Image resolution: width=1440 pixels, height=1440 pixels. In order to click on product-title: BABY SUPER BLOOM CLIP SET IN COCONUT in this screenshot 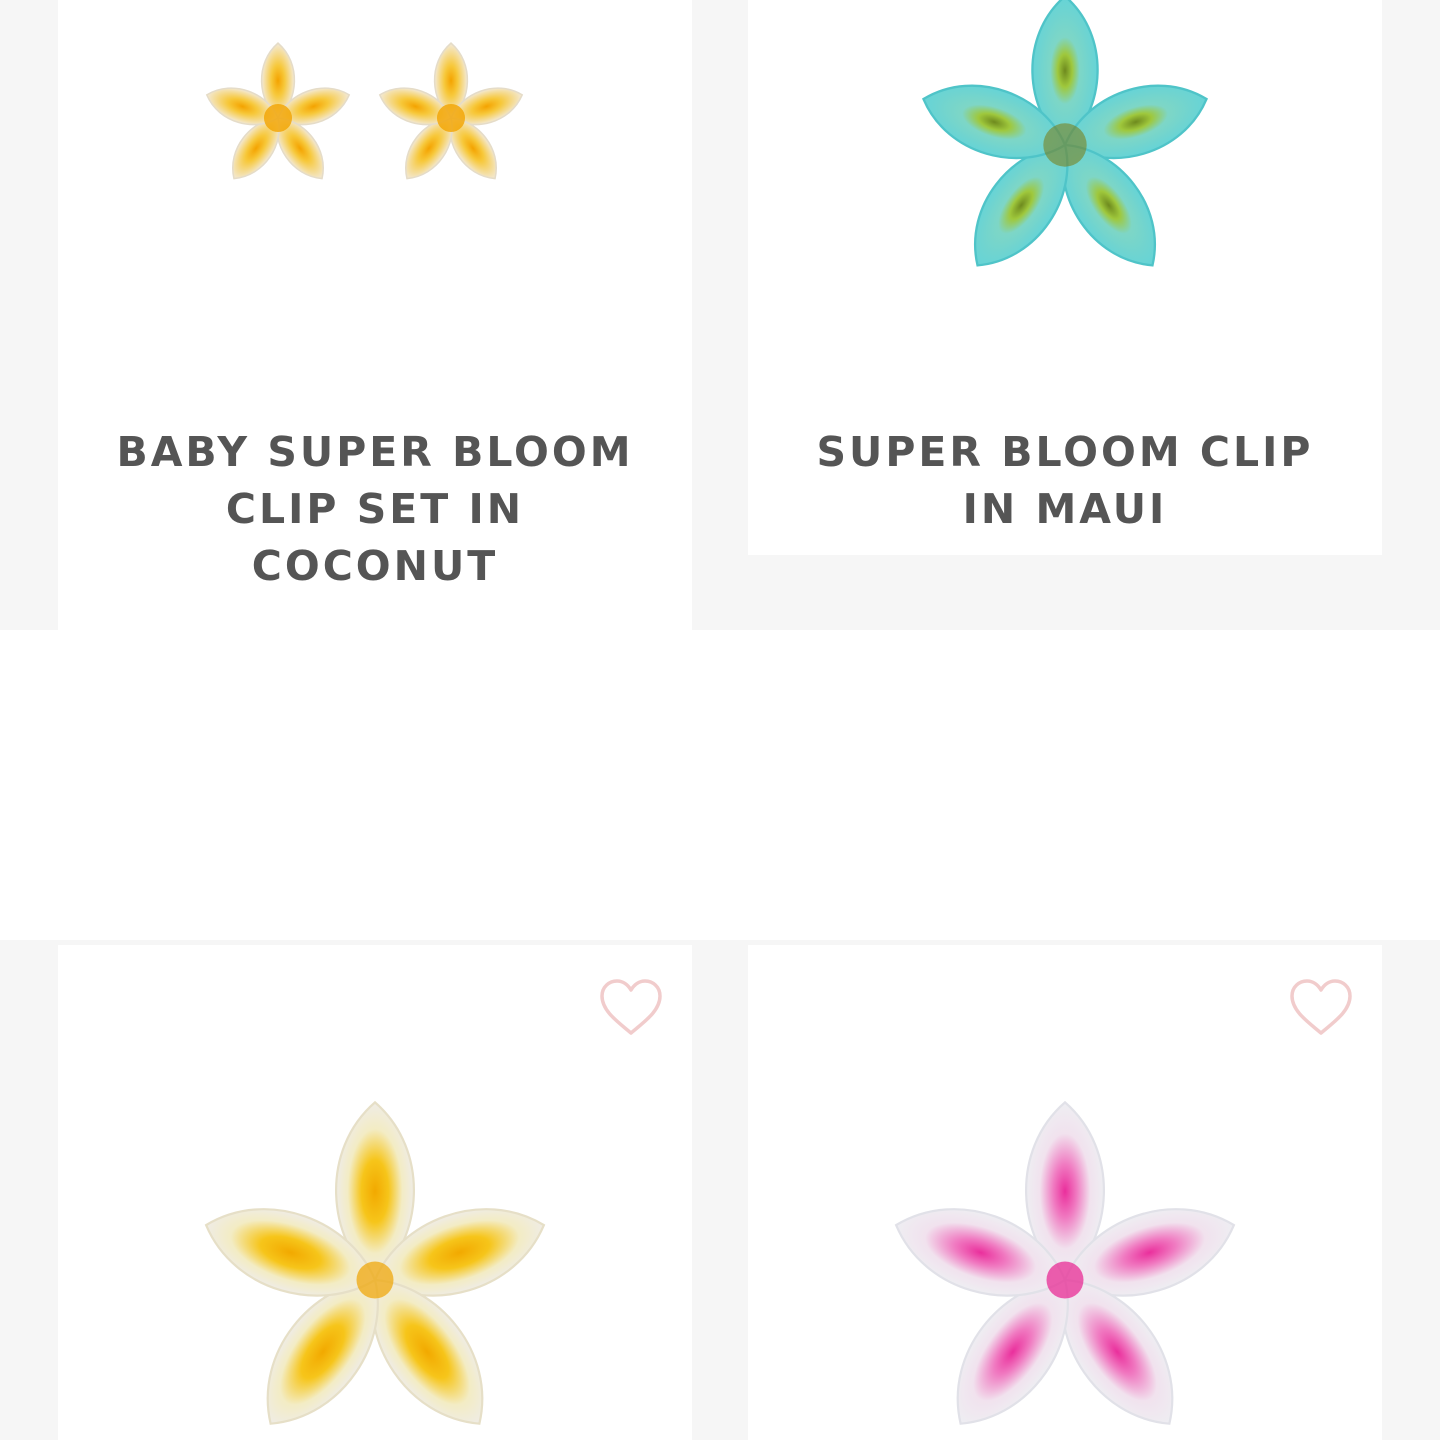, I will do `click(375, 509)`.